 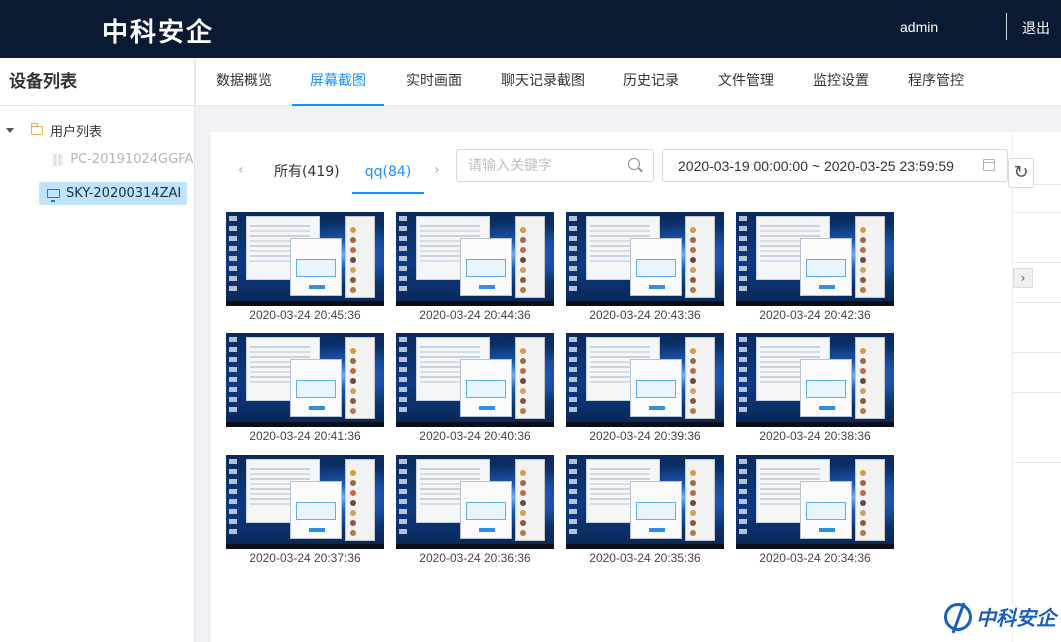 What do you see at coordinates (815, 315) in the screenshot?
I see `screenshot-timestamp: 2020-03-24 20:42:36` at bounding box center [815, 315].